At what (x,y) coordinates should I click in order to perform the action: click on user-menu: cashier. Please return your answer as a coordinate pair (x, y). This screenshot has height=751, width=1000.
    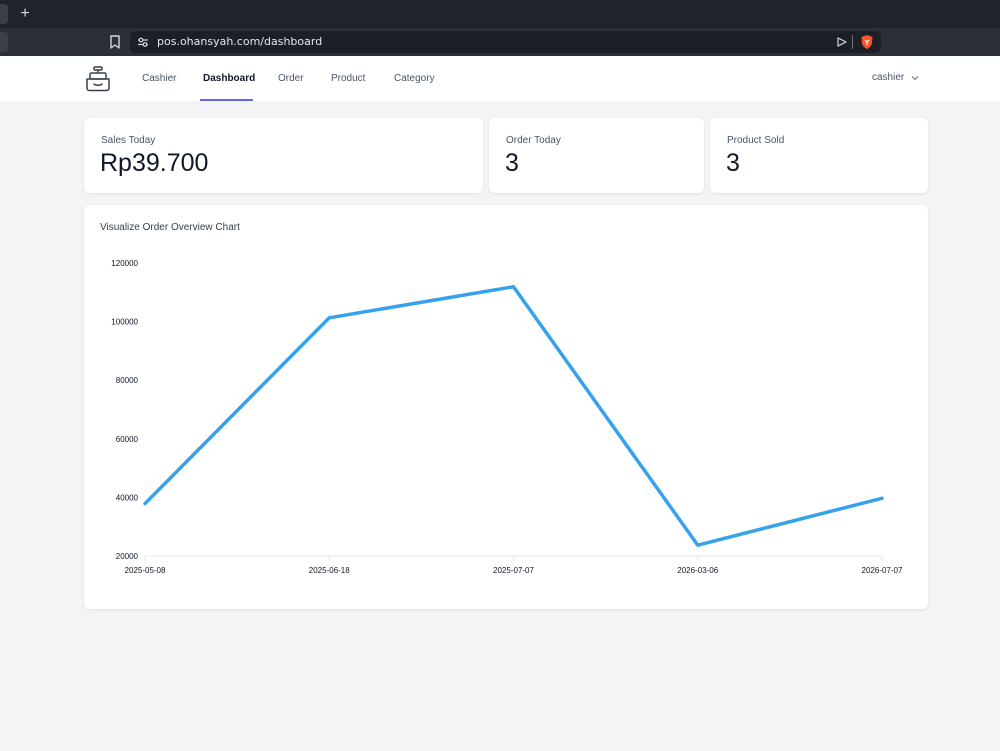
    Looking at the image, I should click on (896, 78).